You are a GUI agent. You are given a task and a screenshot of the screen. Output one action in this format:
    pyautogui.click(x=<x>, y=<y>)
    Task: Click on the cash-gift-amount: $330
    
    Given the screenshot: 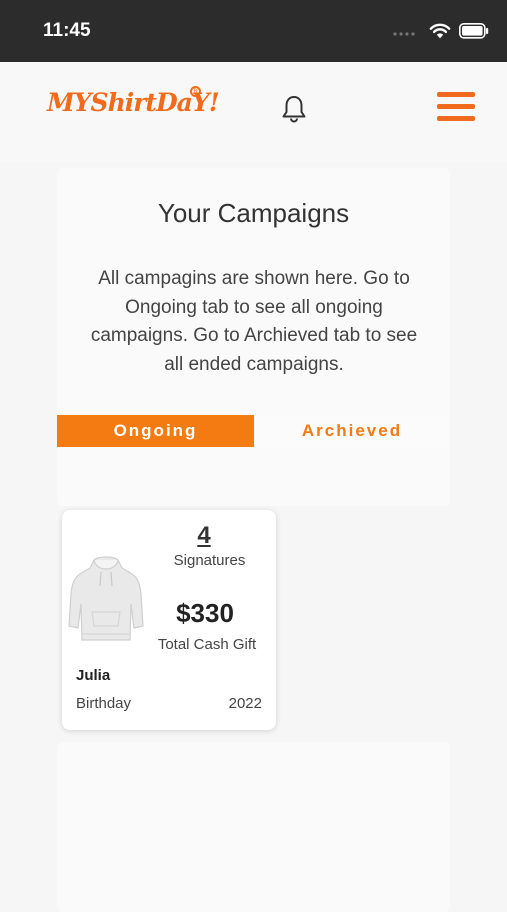 What is the action you would take?
    pyautogui.click(x=205, y=613)
    